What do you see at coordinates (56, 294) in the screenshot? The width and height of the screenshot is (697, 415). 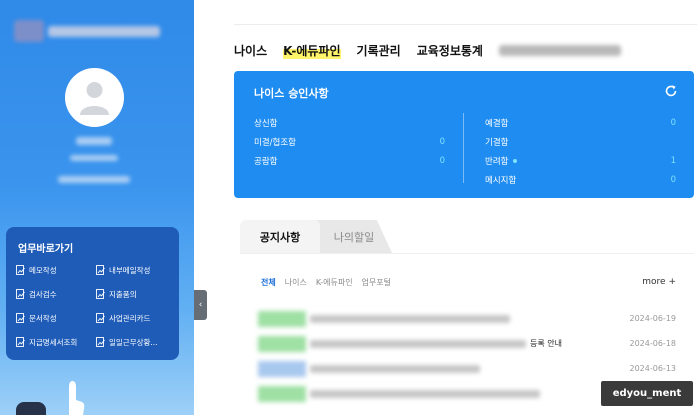 I see `quick-link-inspection: 검사검수` at bounding box center [56, 294].